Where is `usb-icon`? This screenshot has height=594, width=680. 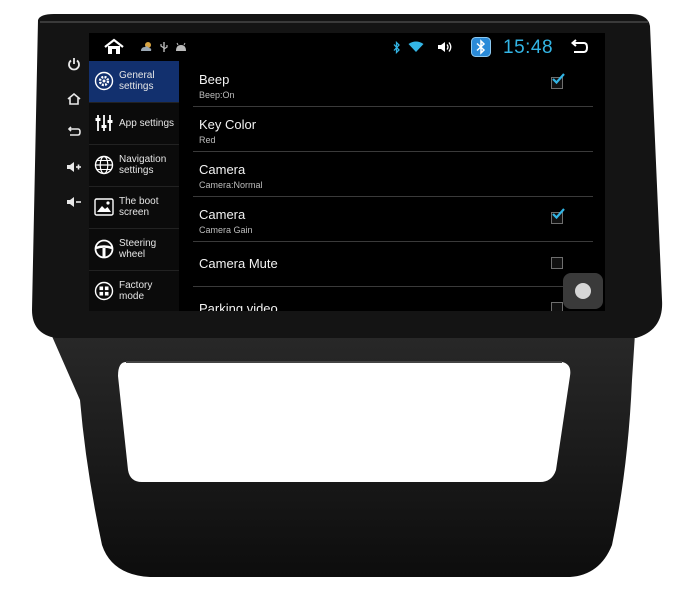
usb-icon is located at coordinates (164, 47).